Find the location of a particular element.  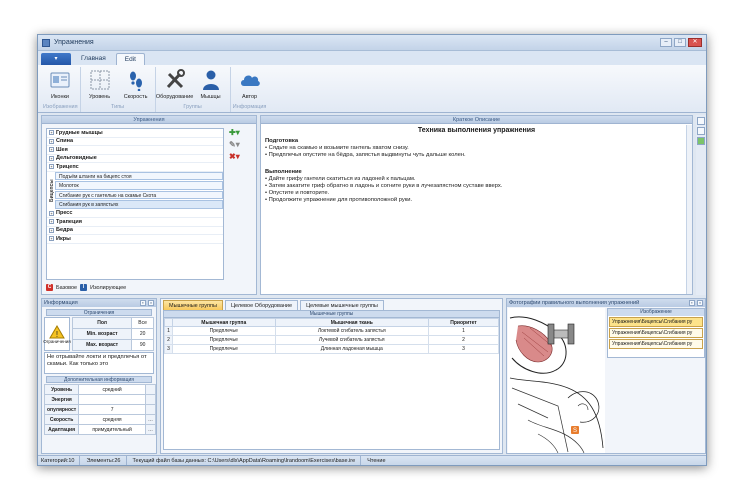

delete-icon: ✖▾ is located at coordinates (238, 157).